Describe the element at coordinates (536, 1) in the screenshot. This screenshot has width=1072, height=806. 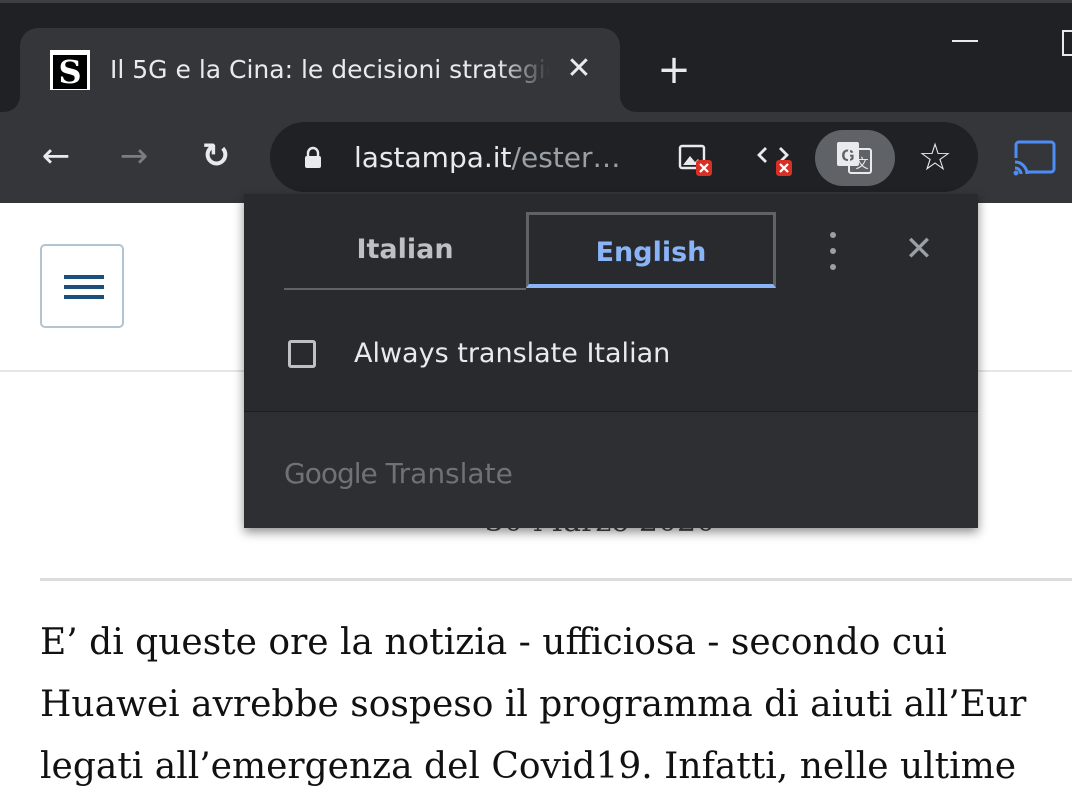
I see `window-top-border` at that location.